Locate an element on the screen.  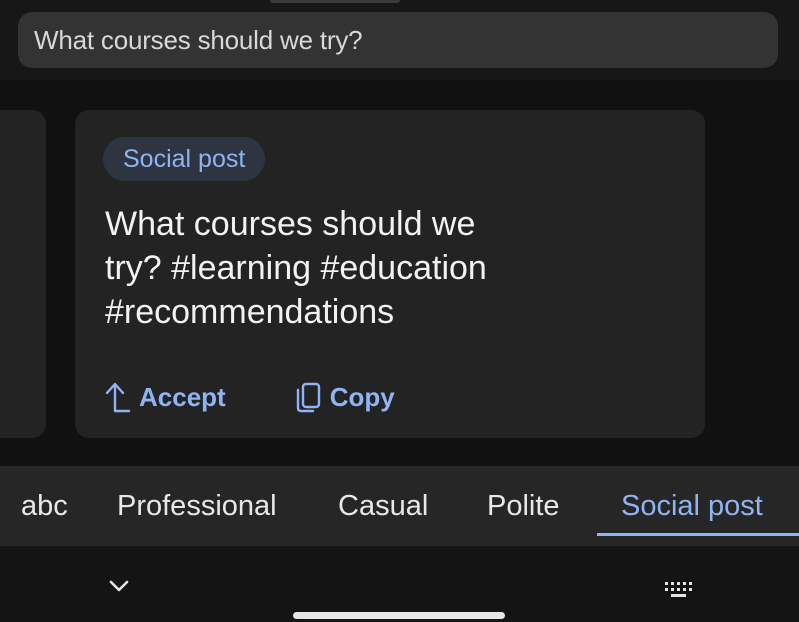
collapse-keyboard-button is located at coordinates (119, 588).